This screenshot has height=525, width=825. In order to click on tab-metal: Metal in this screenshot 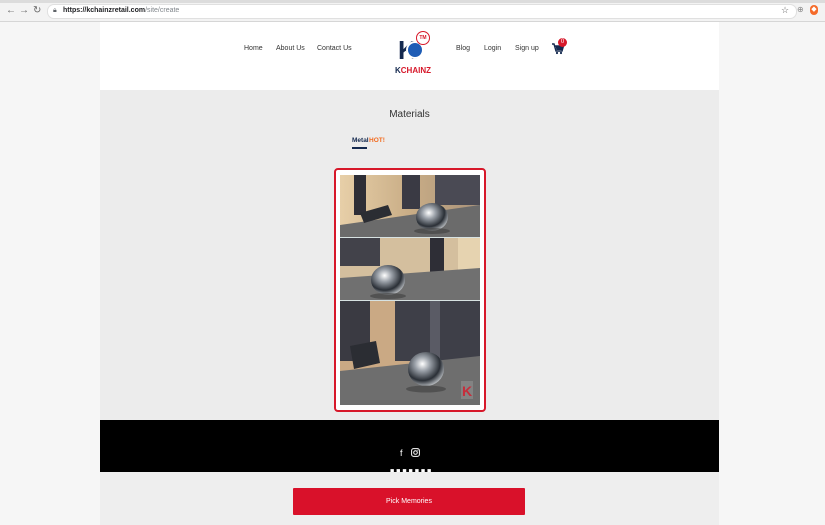, I will do `click(360, 140)`.